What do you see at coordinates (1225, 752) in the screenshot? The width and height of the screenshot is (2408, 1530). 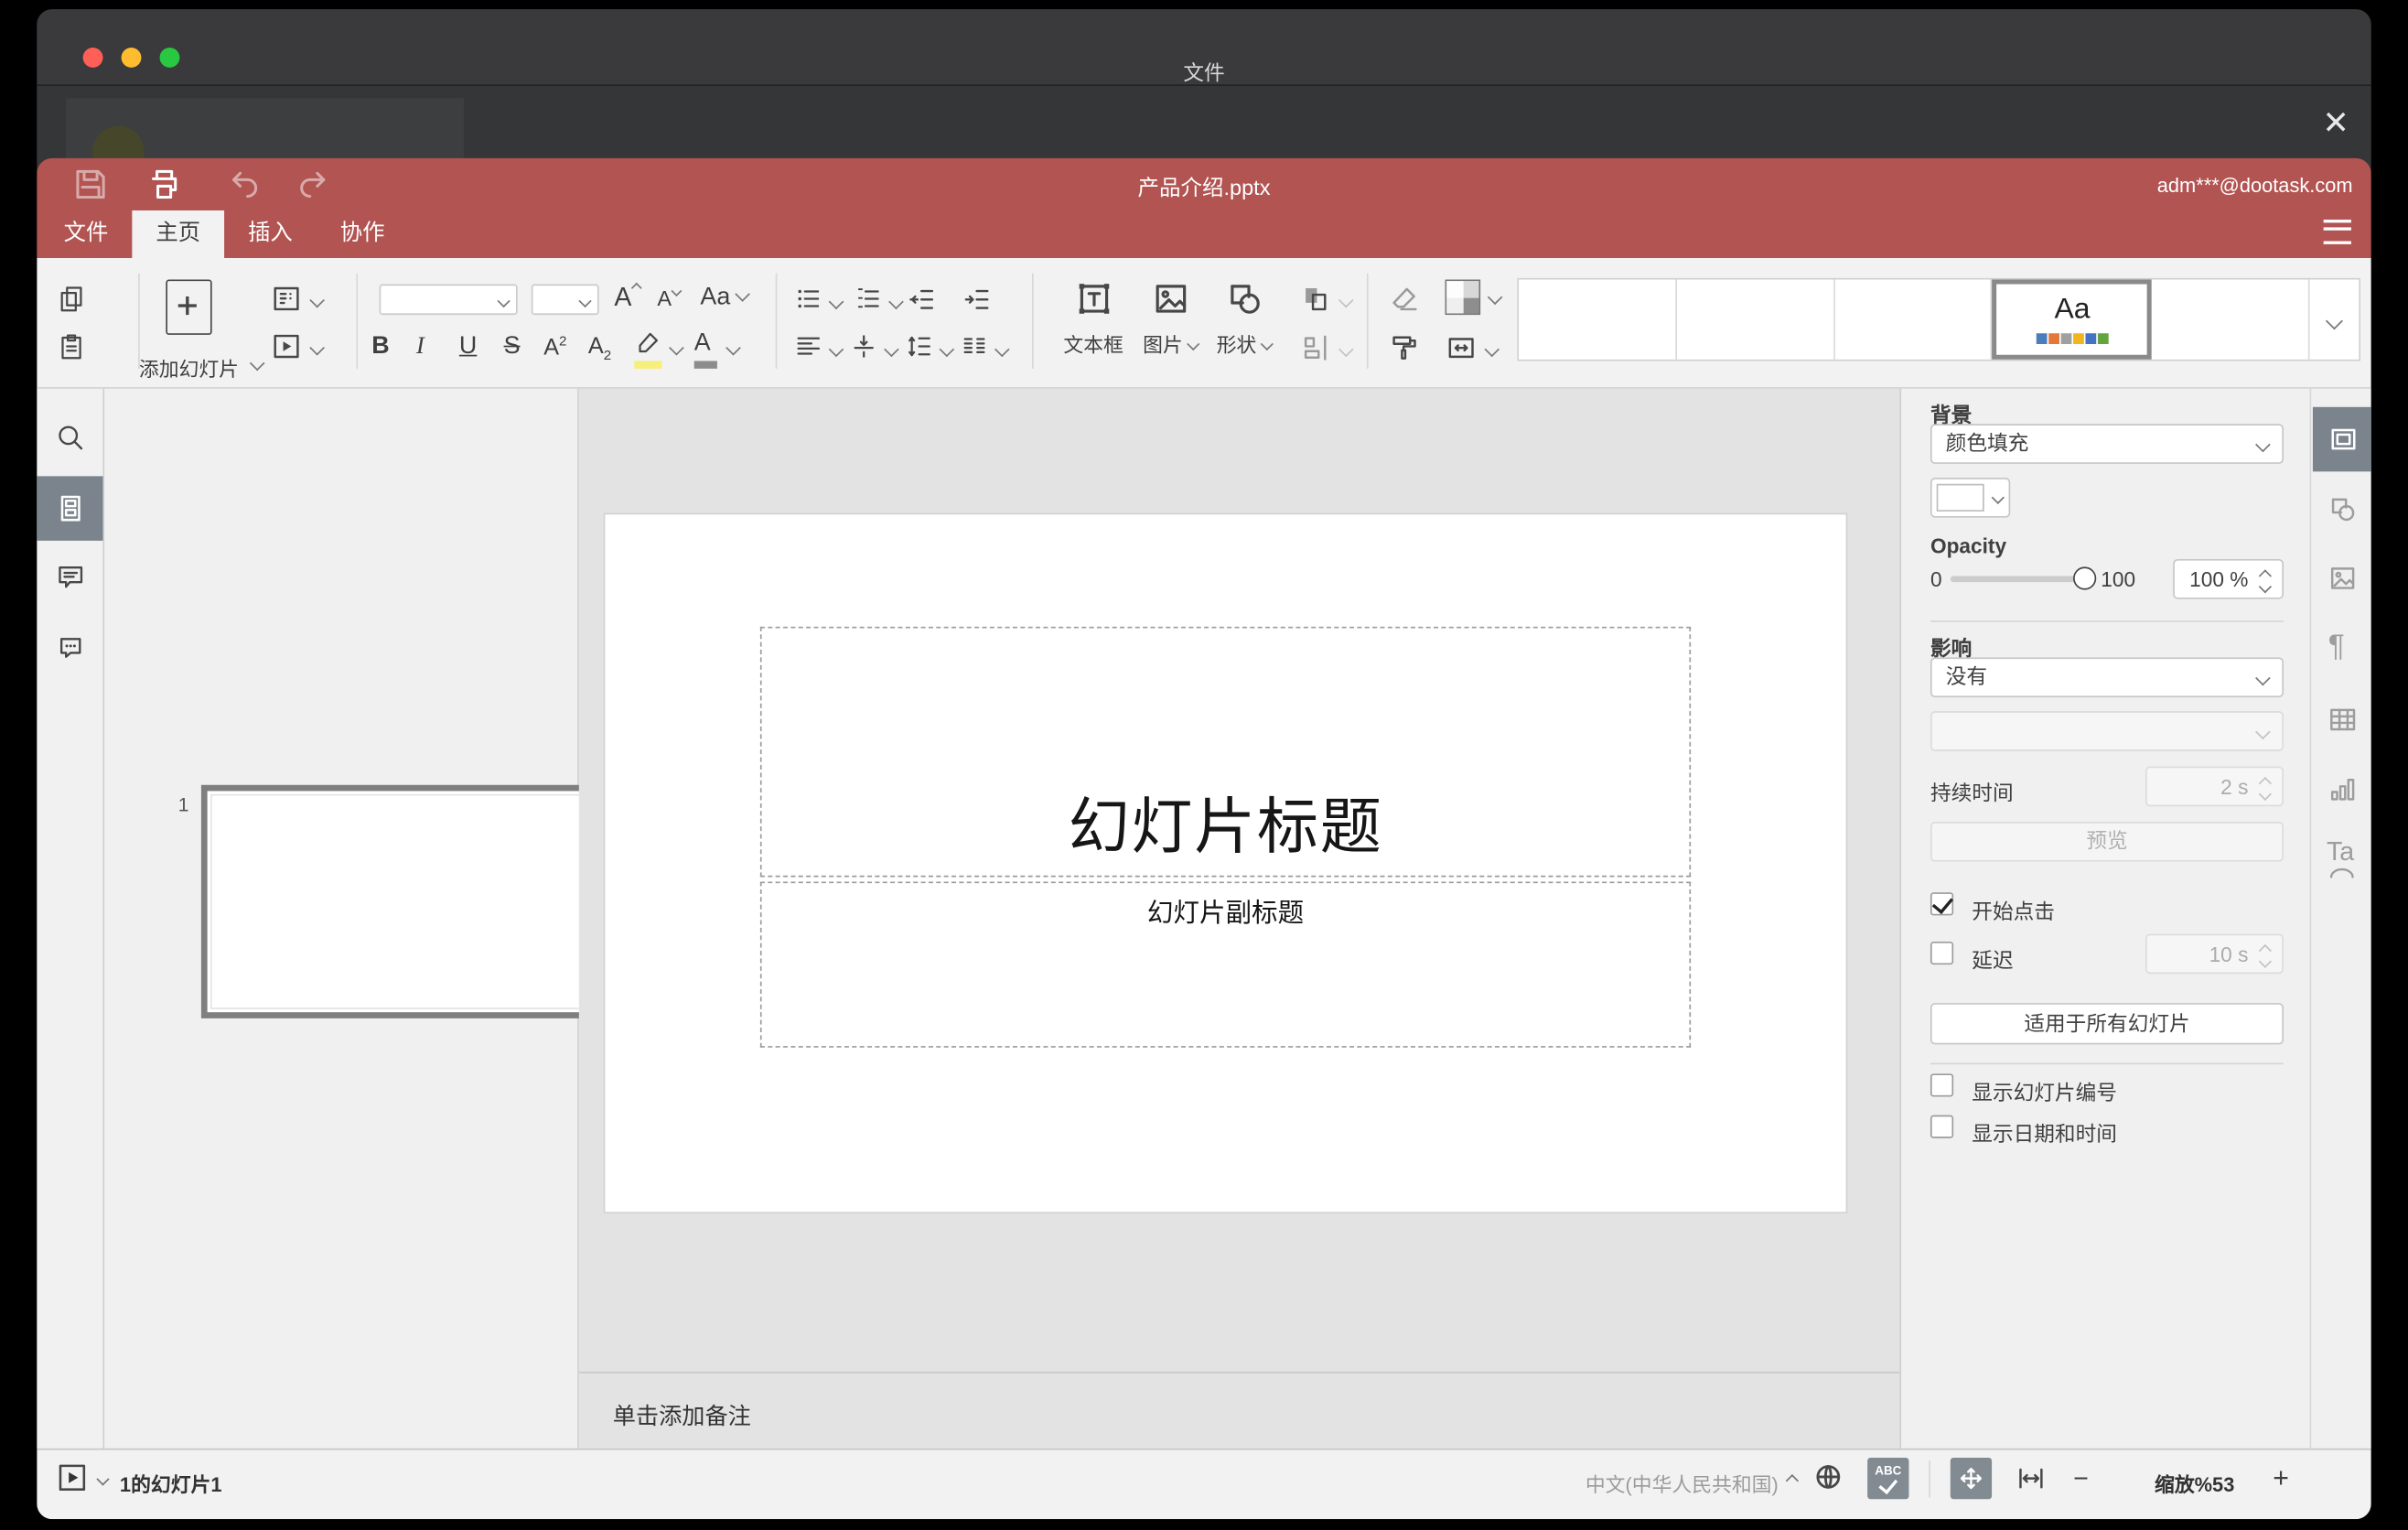 I see `slide-title-placeholder: 幻灯片标题` at bounding box center [1225, 752].